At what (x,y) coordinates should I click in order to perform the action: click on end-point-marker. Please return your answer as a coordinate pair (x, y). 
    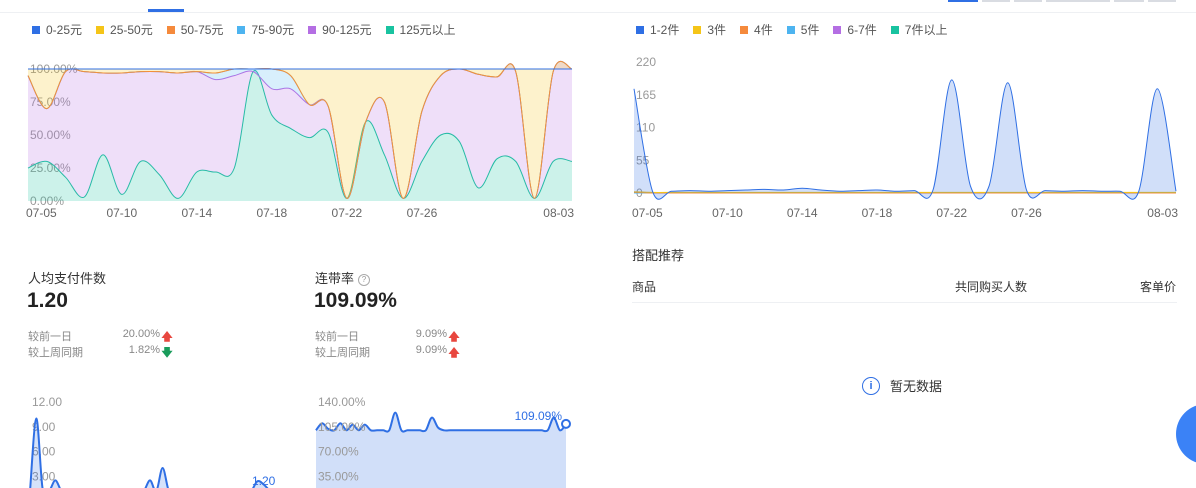
    Looking at the image, I should click on (566, 423).